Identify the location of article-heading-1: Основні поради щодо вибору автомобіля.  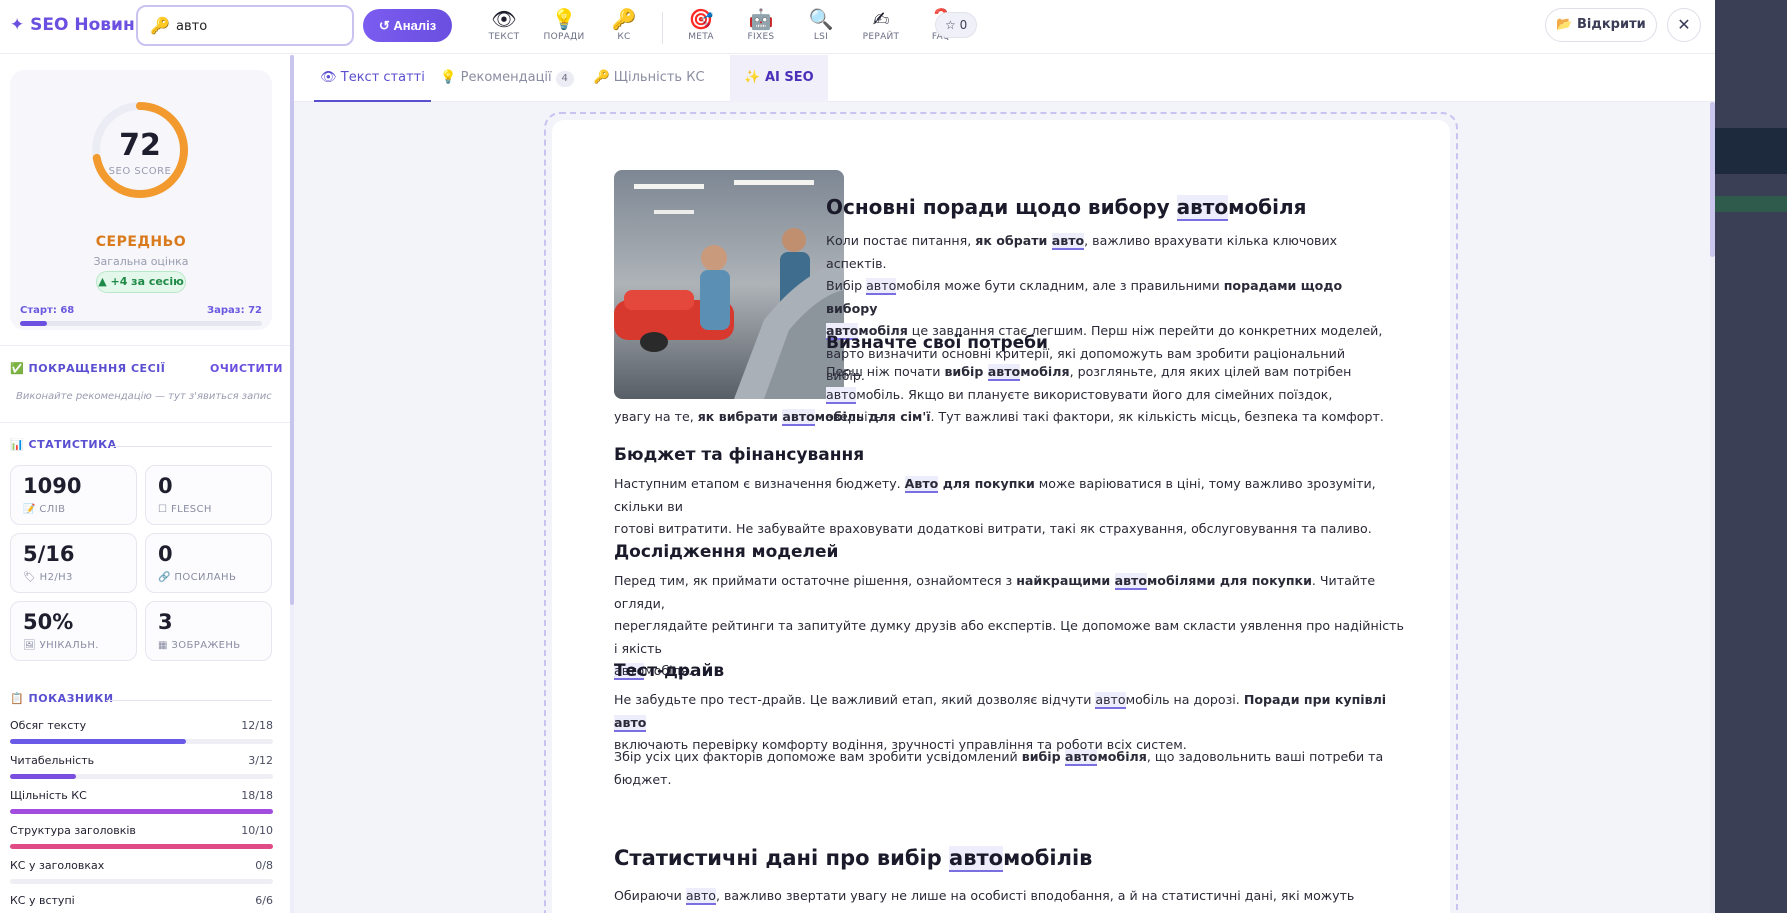
(1066, 208).